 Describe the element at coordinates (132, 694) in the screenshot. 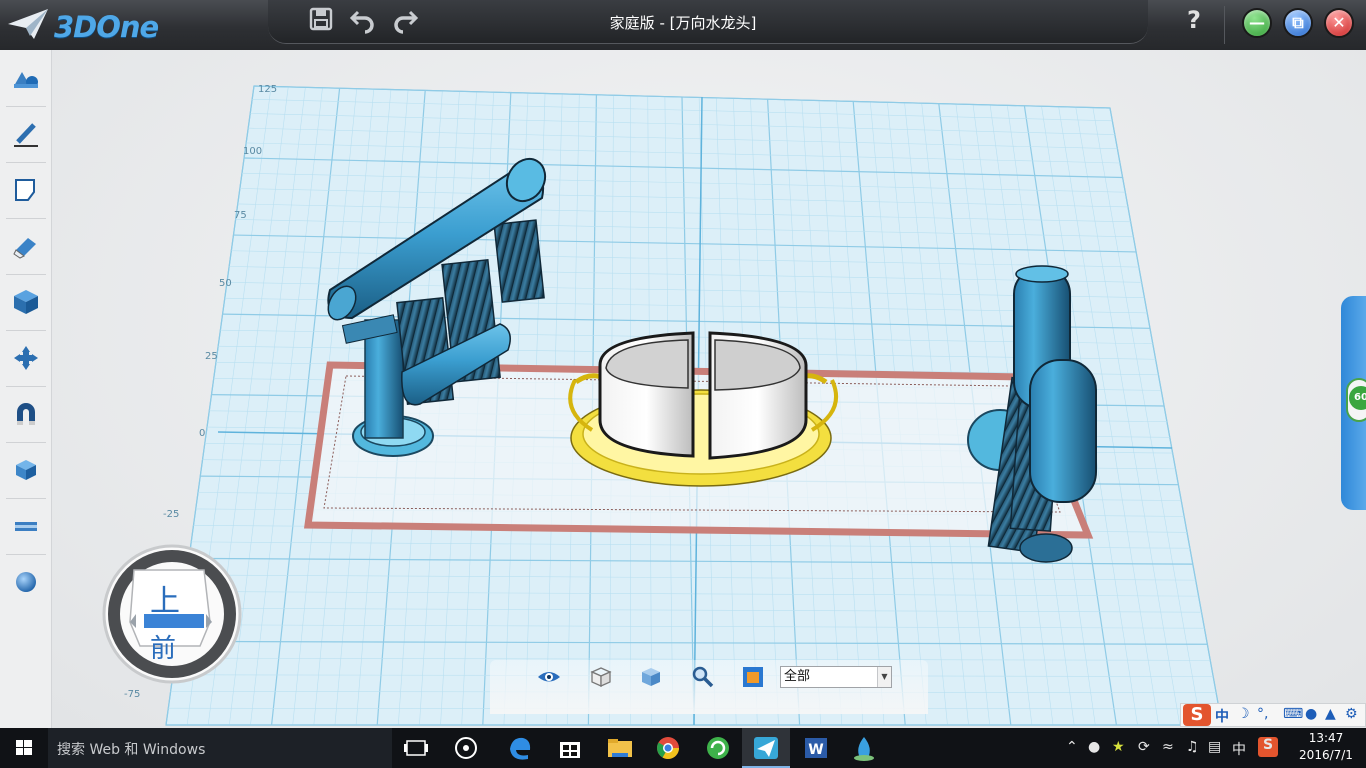

I see `grid-label: -75` at that location.